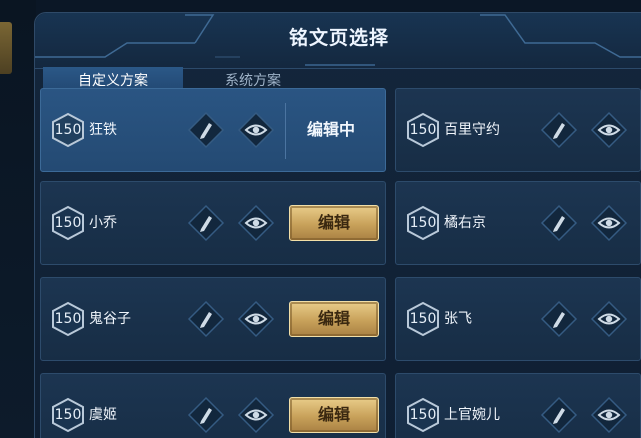  I want to click on background-left-edge, so click(18, 219).